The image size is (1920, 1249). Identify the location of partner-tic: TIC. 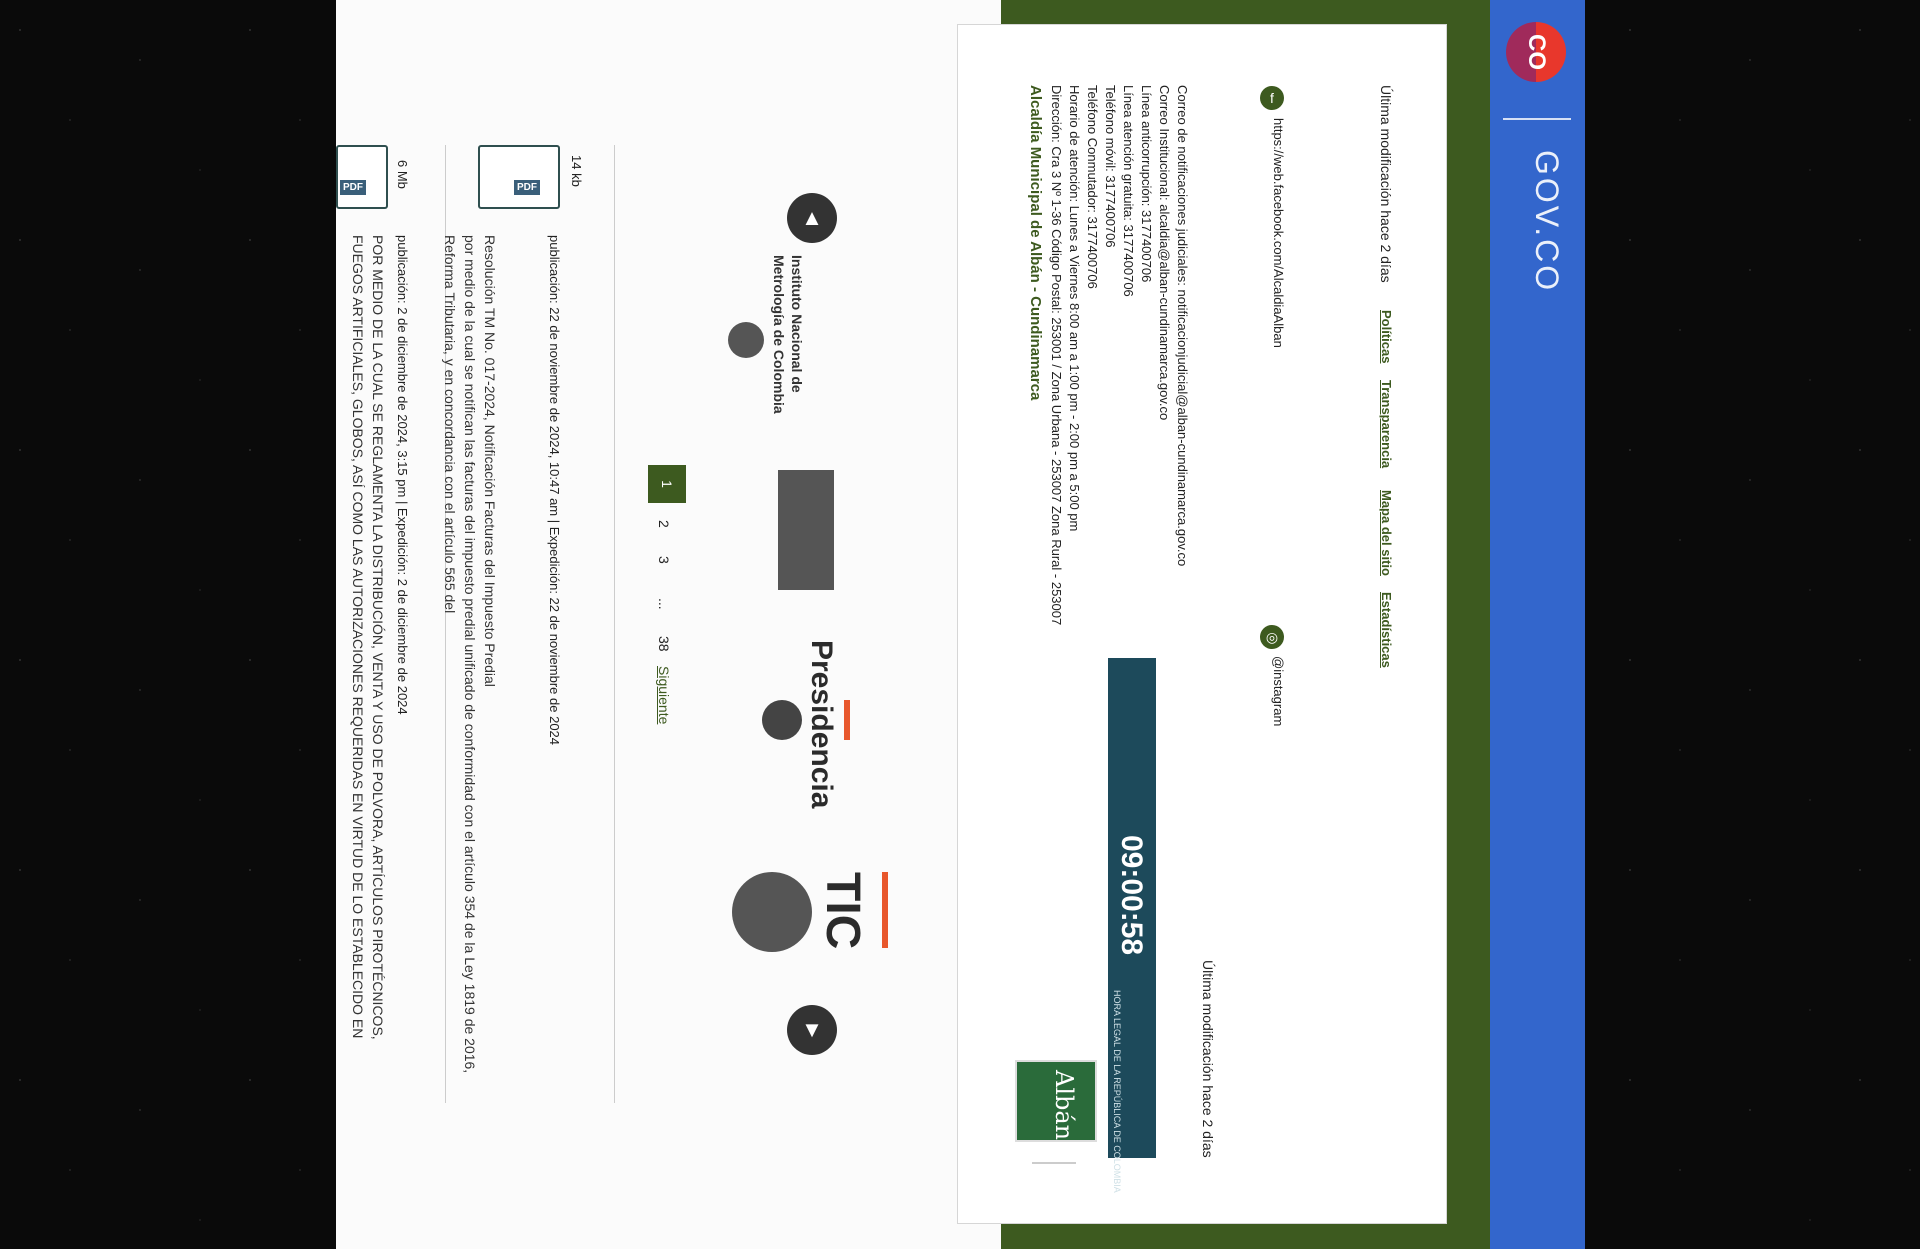
(842, 910).